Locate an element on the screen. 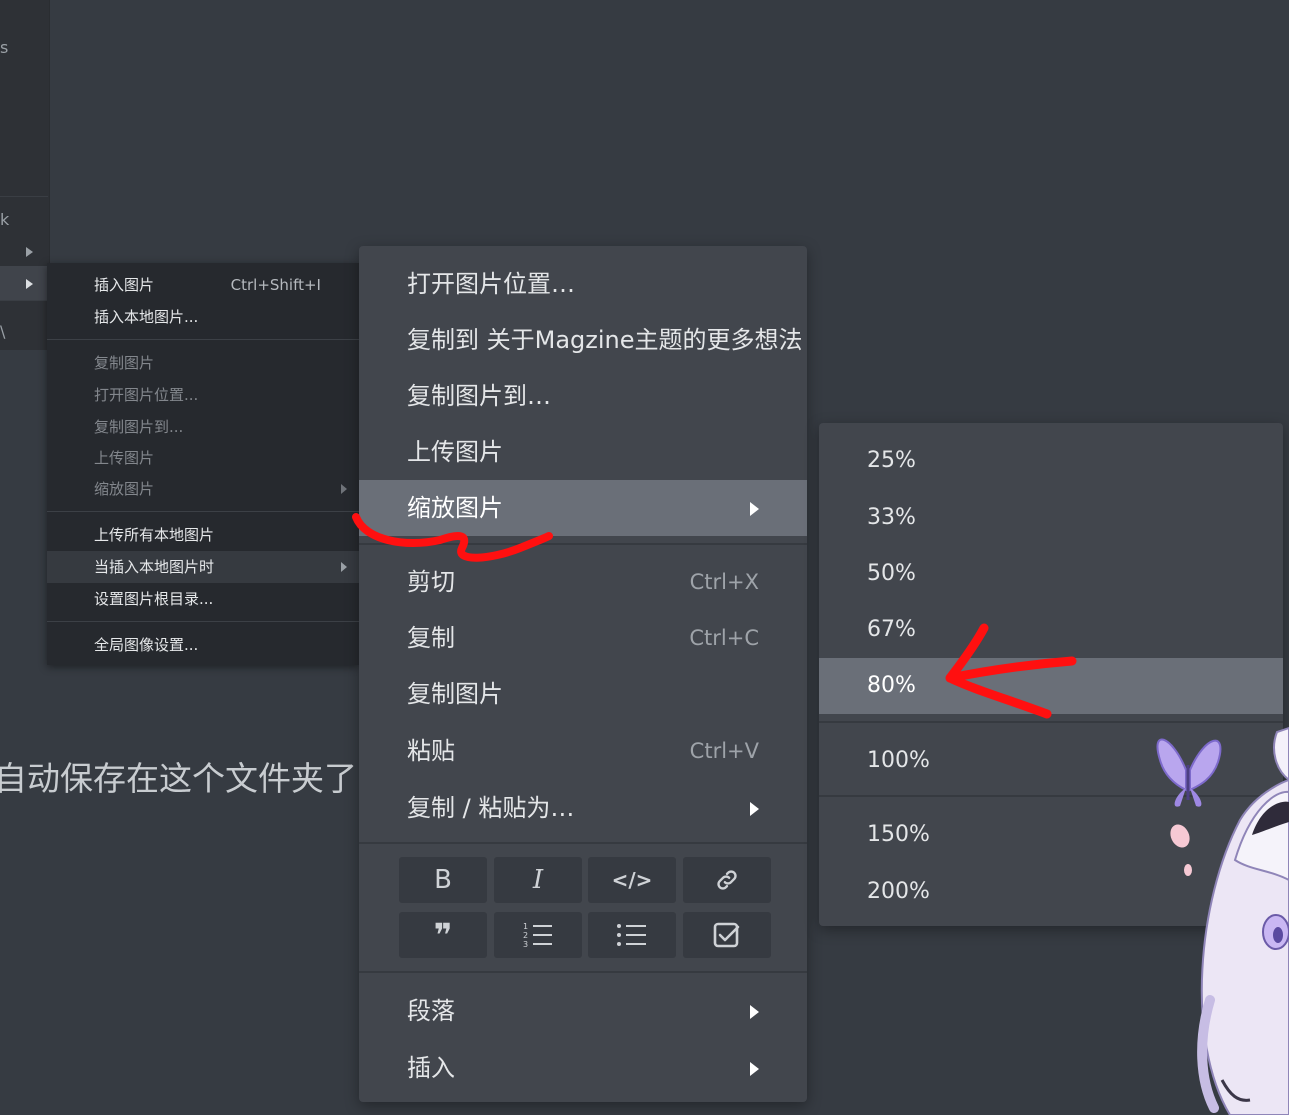  sidebar-glyph-slash: \ is located at coordinates (3, 331).